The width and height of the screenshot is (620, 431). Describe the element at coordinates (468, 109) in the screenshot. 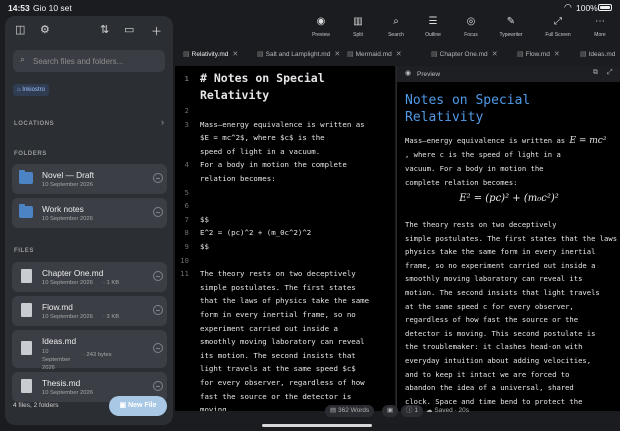

I see `preview-title: Notes on Special Relativity` at that location.